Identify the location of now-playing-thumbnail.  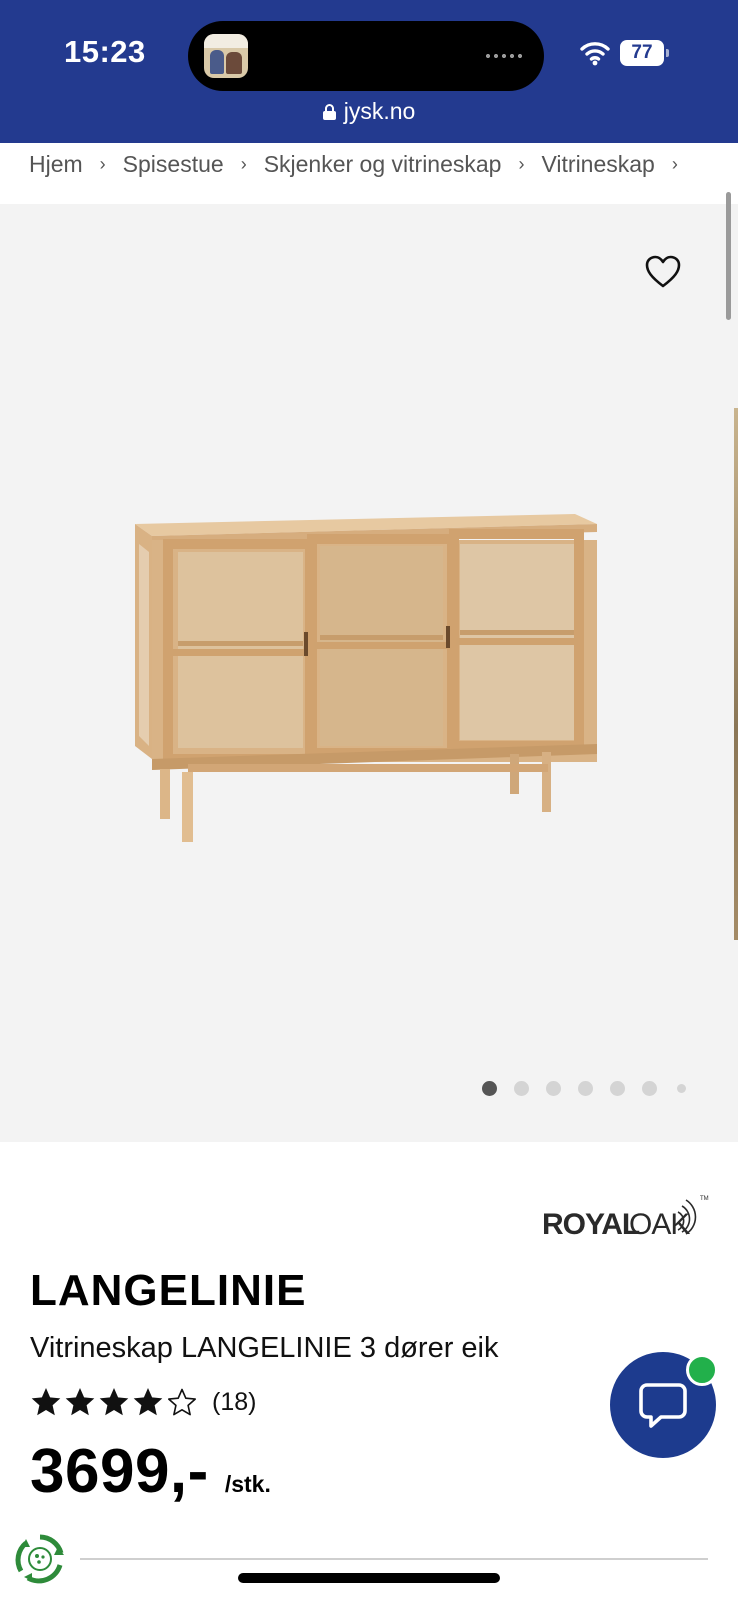
(226, 56).